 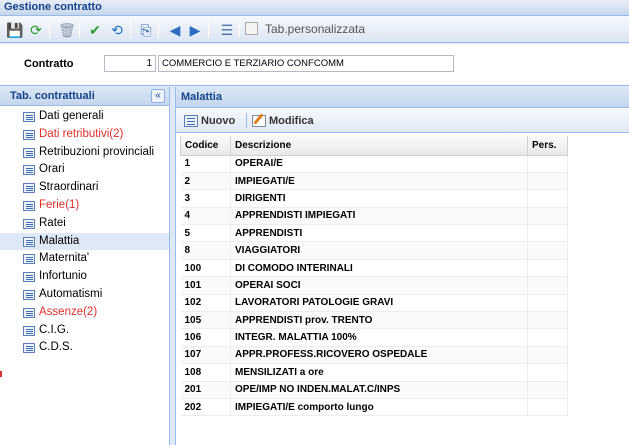 What do you see at coordinates (64, 258) in the screenshot?
I see `nav-item-label: Maternita'` at bounding box center [64, 258].